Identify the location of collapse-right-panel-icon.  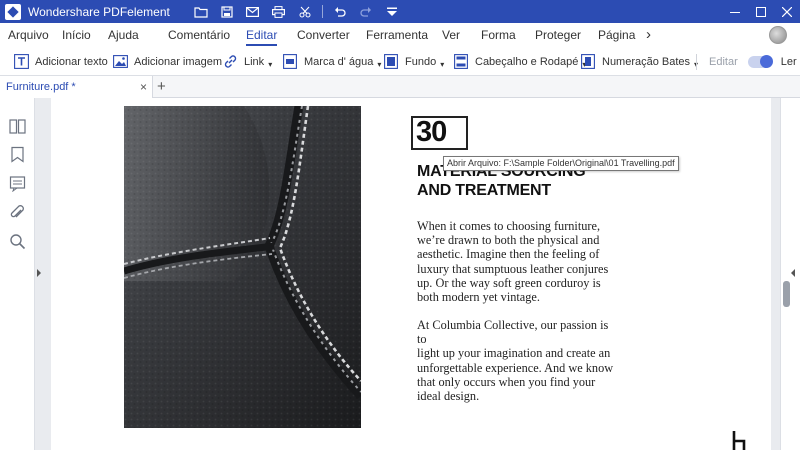
(793, 273).